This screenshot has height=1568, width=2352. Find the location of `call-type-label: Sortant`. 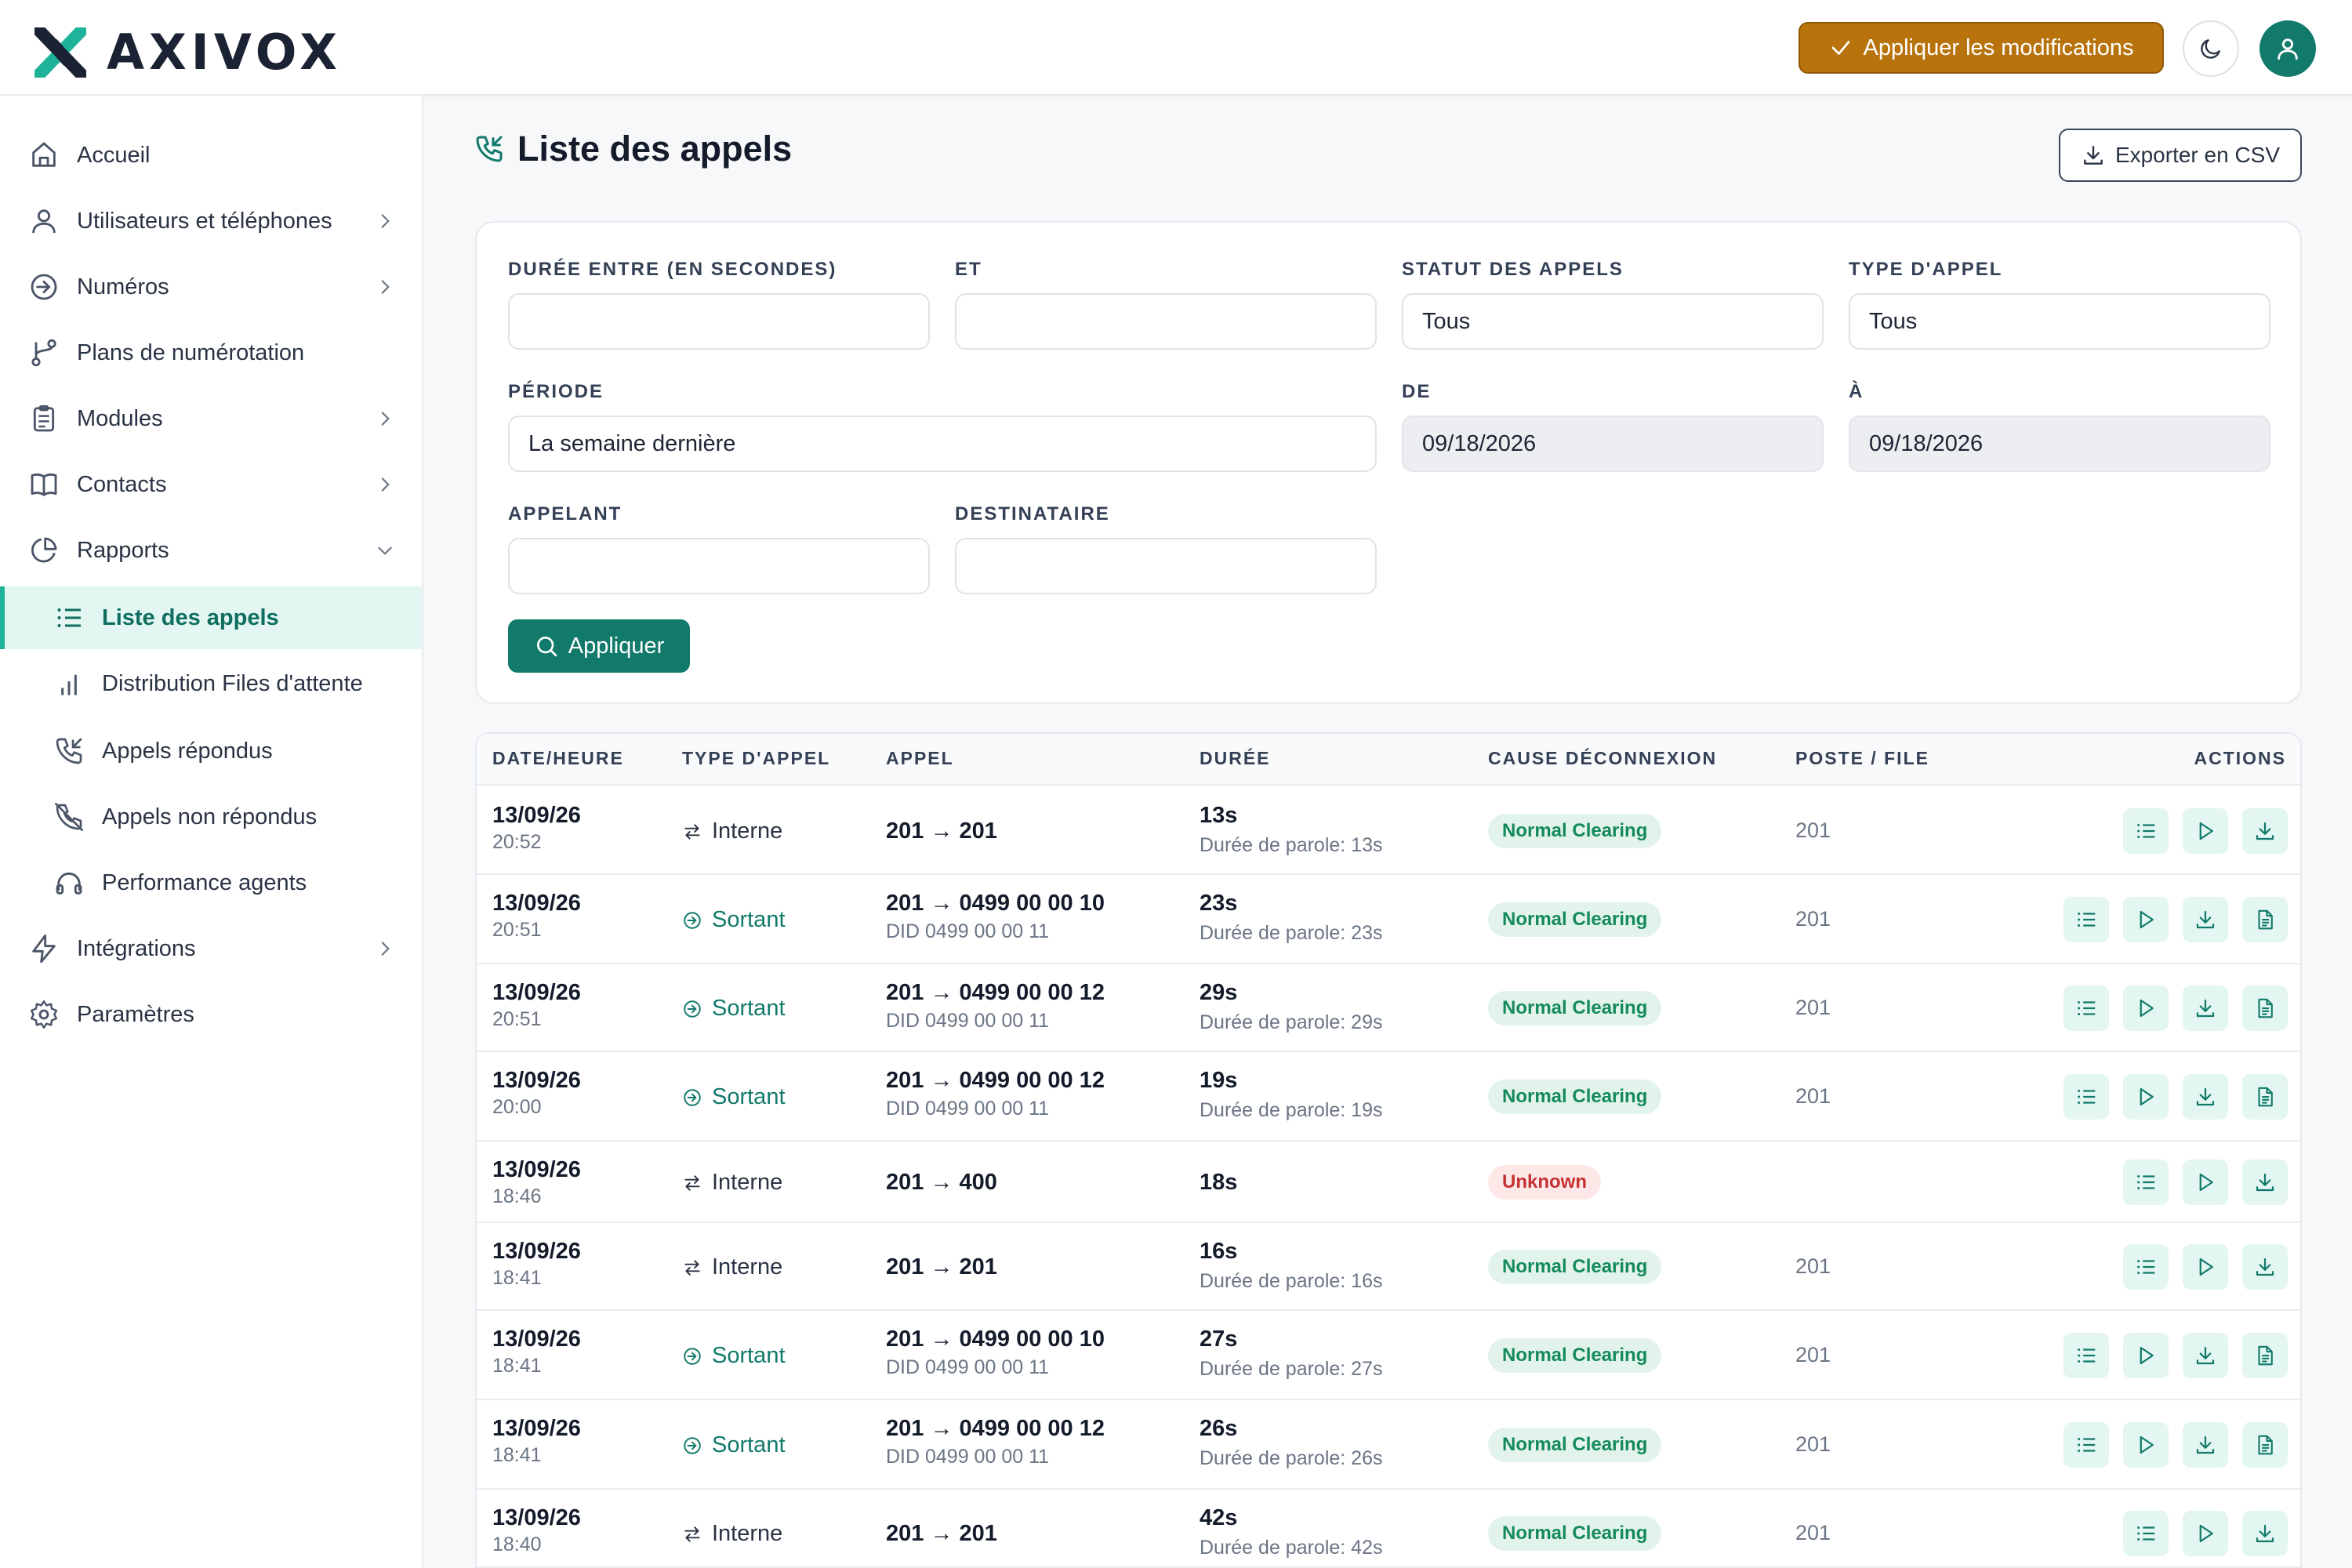

call-type-label: Sortant is located at coordinates (749, 1096).